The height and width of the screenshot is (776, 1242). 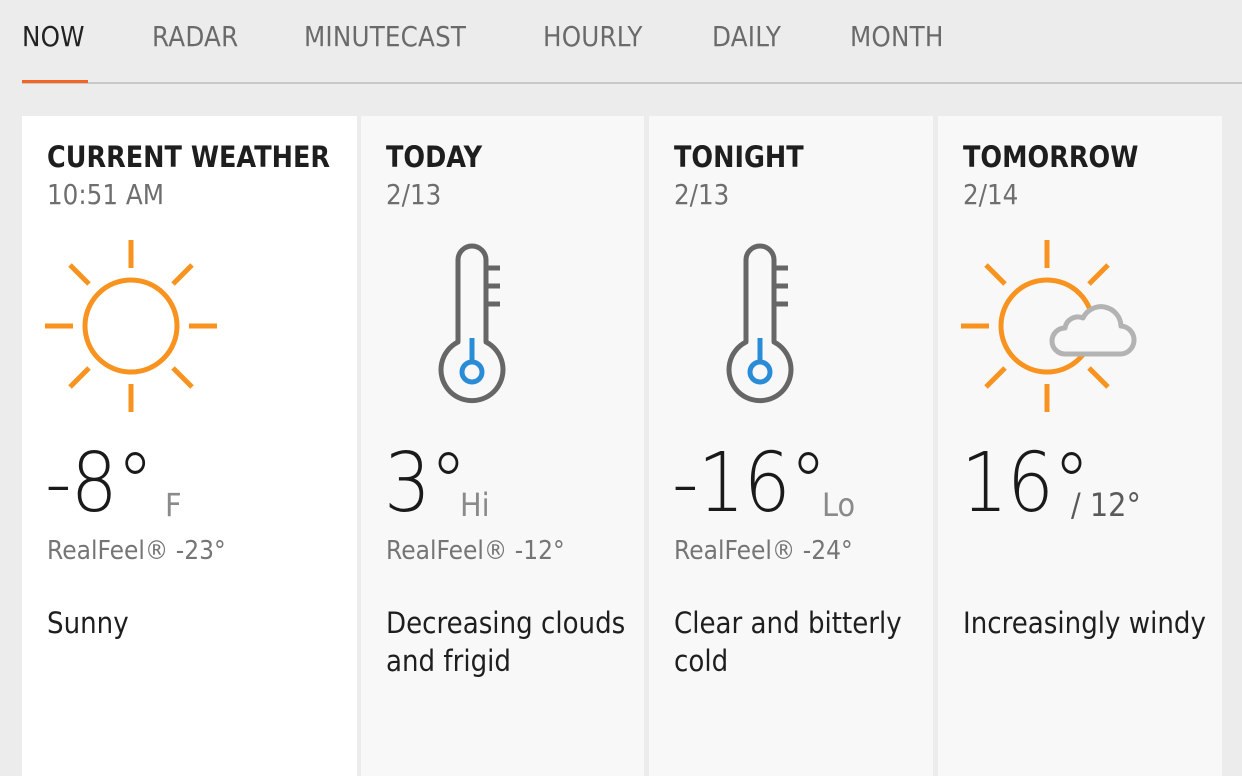 What do you see at coordinates (1051, 157) in the screenshot?
I see `card-title: TOMORROW` at bounding box center [1051, 157].